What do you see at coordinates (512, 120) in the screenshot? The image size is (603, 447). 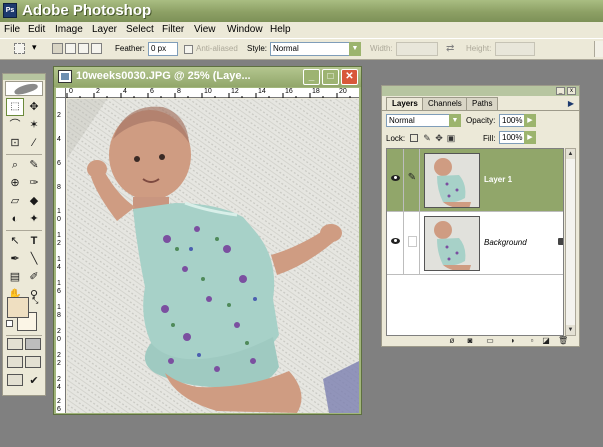 I see `opacity-input: 100%` at bounding box center [512, 120].